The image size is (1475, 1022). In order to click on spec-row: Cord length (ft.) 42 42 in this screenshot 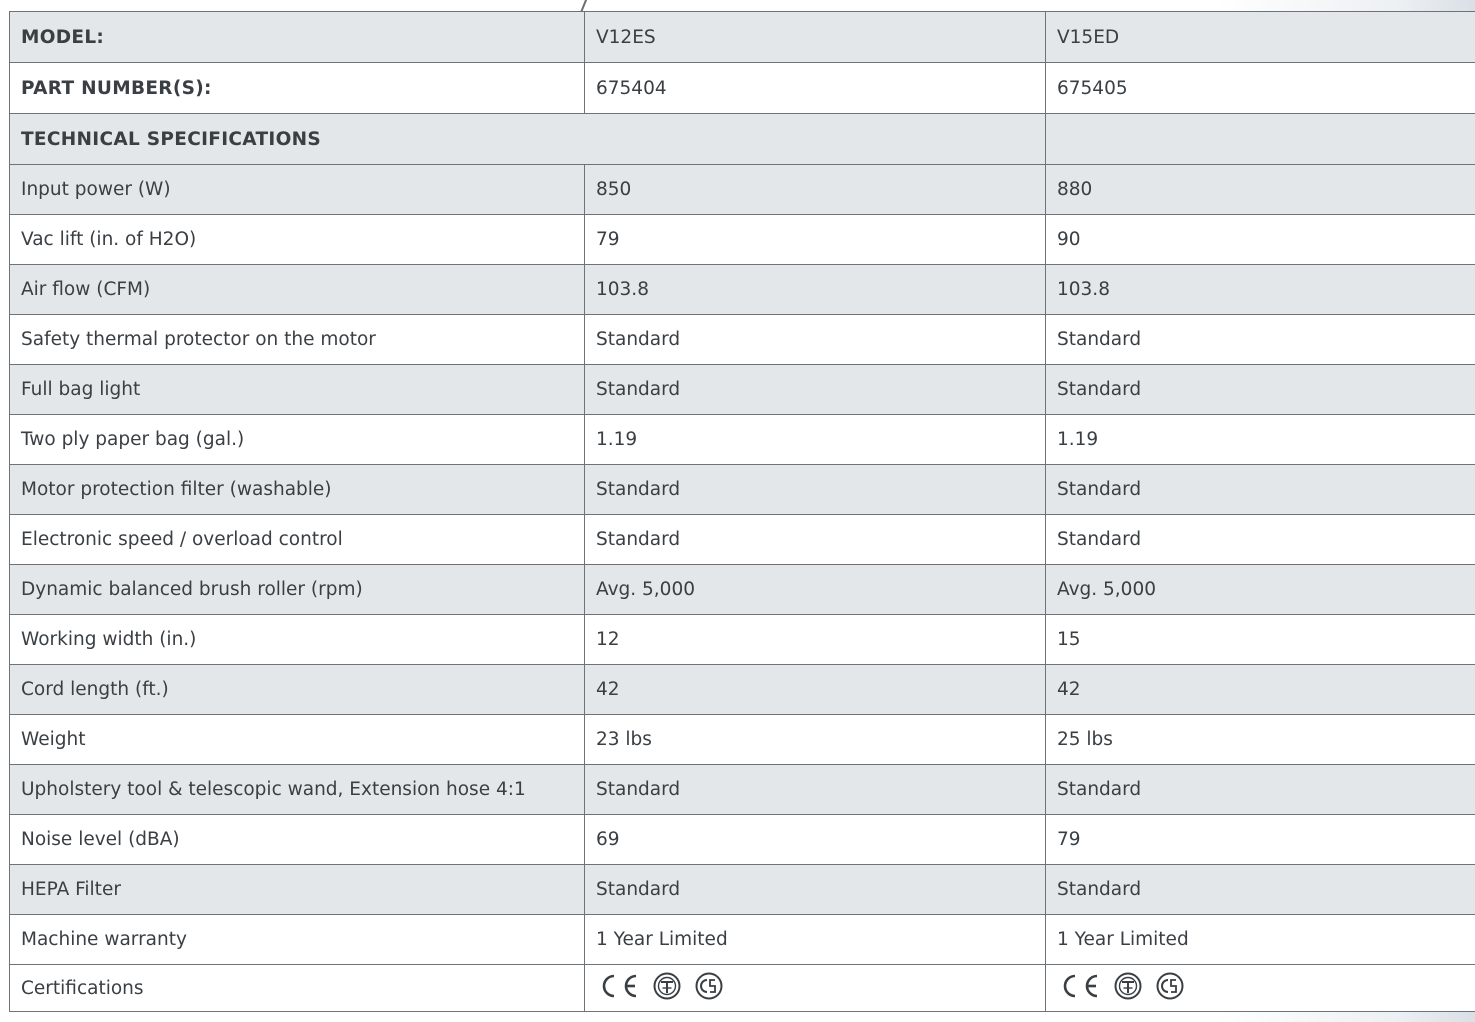, I will do `click(742, 689)`.